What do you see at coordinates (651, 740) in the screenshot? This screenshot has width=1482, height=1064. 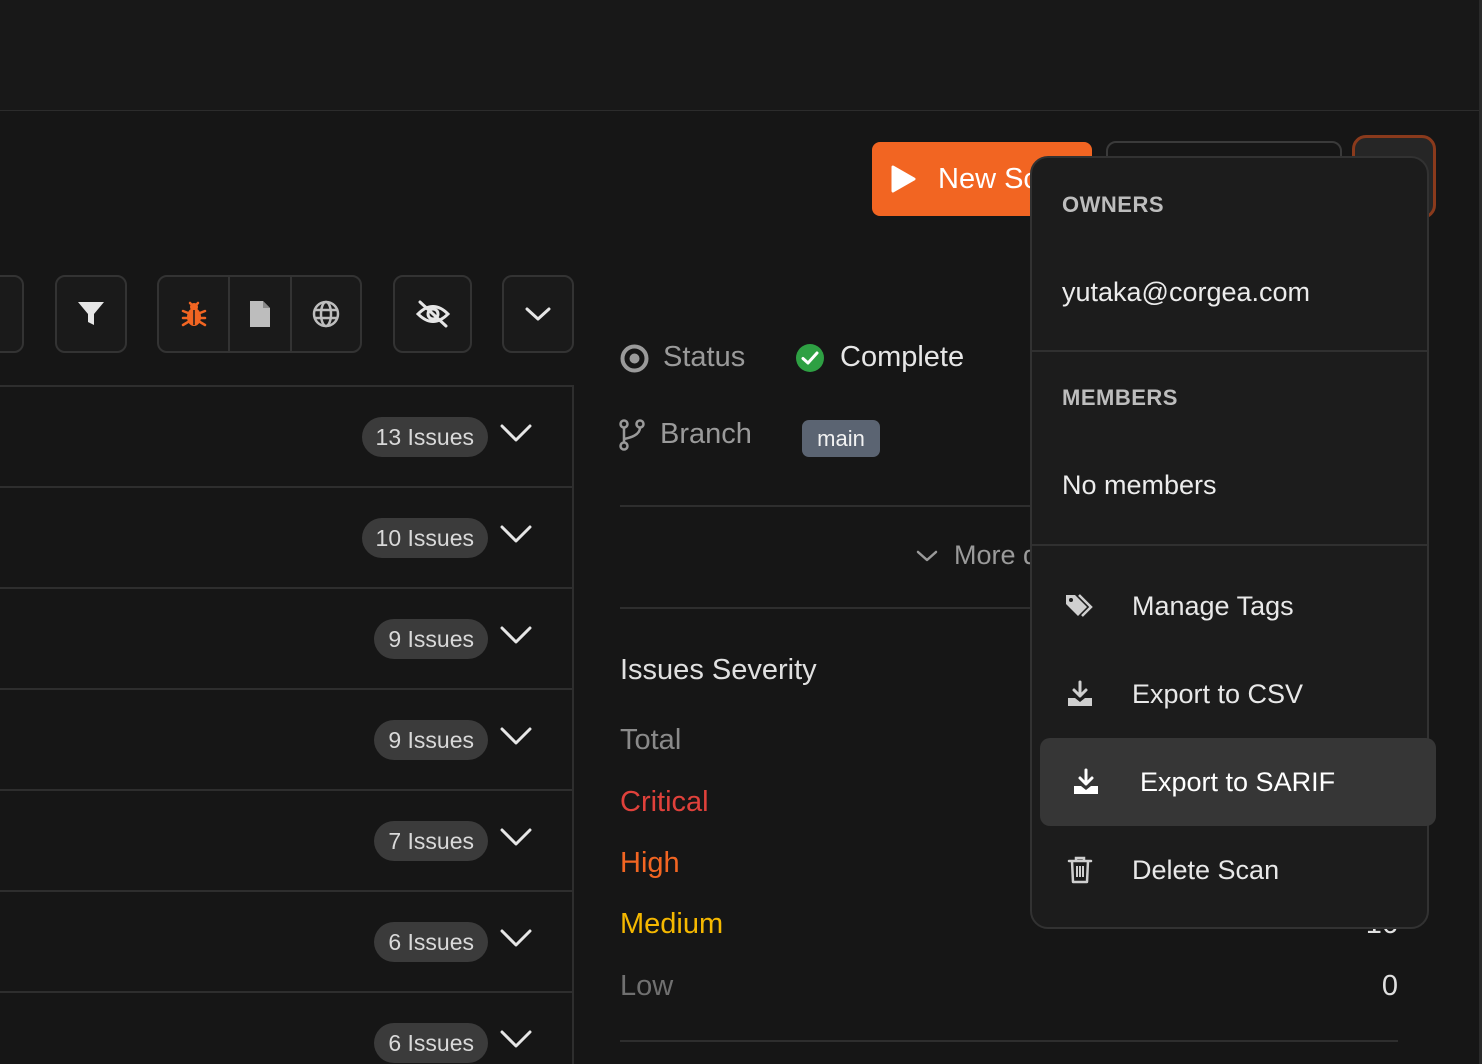 I see `severity-total-label: Total` at bounding box center [651, 740].